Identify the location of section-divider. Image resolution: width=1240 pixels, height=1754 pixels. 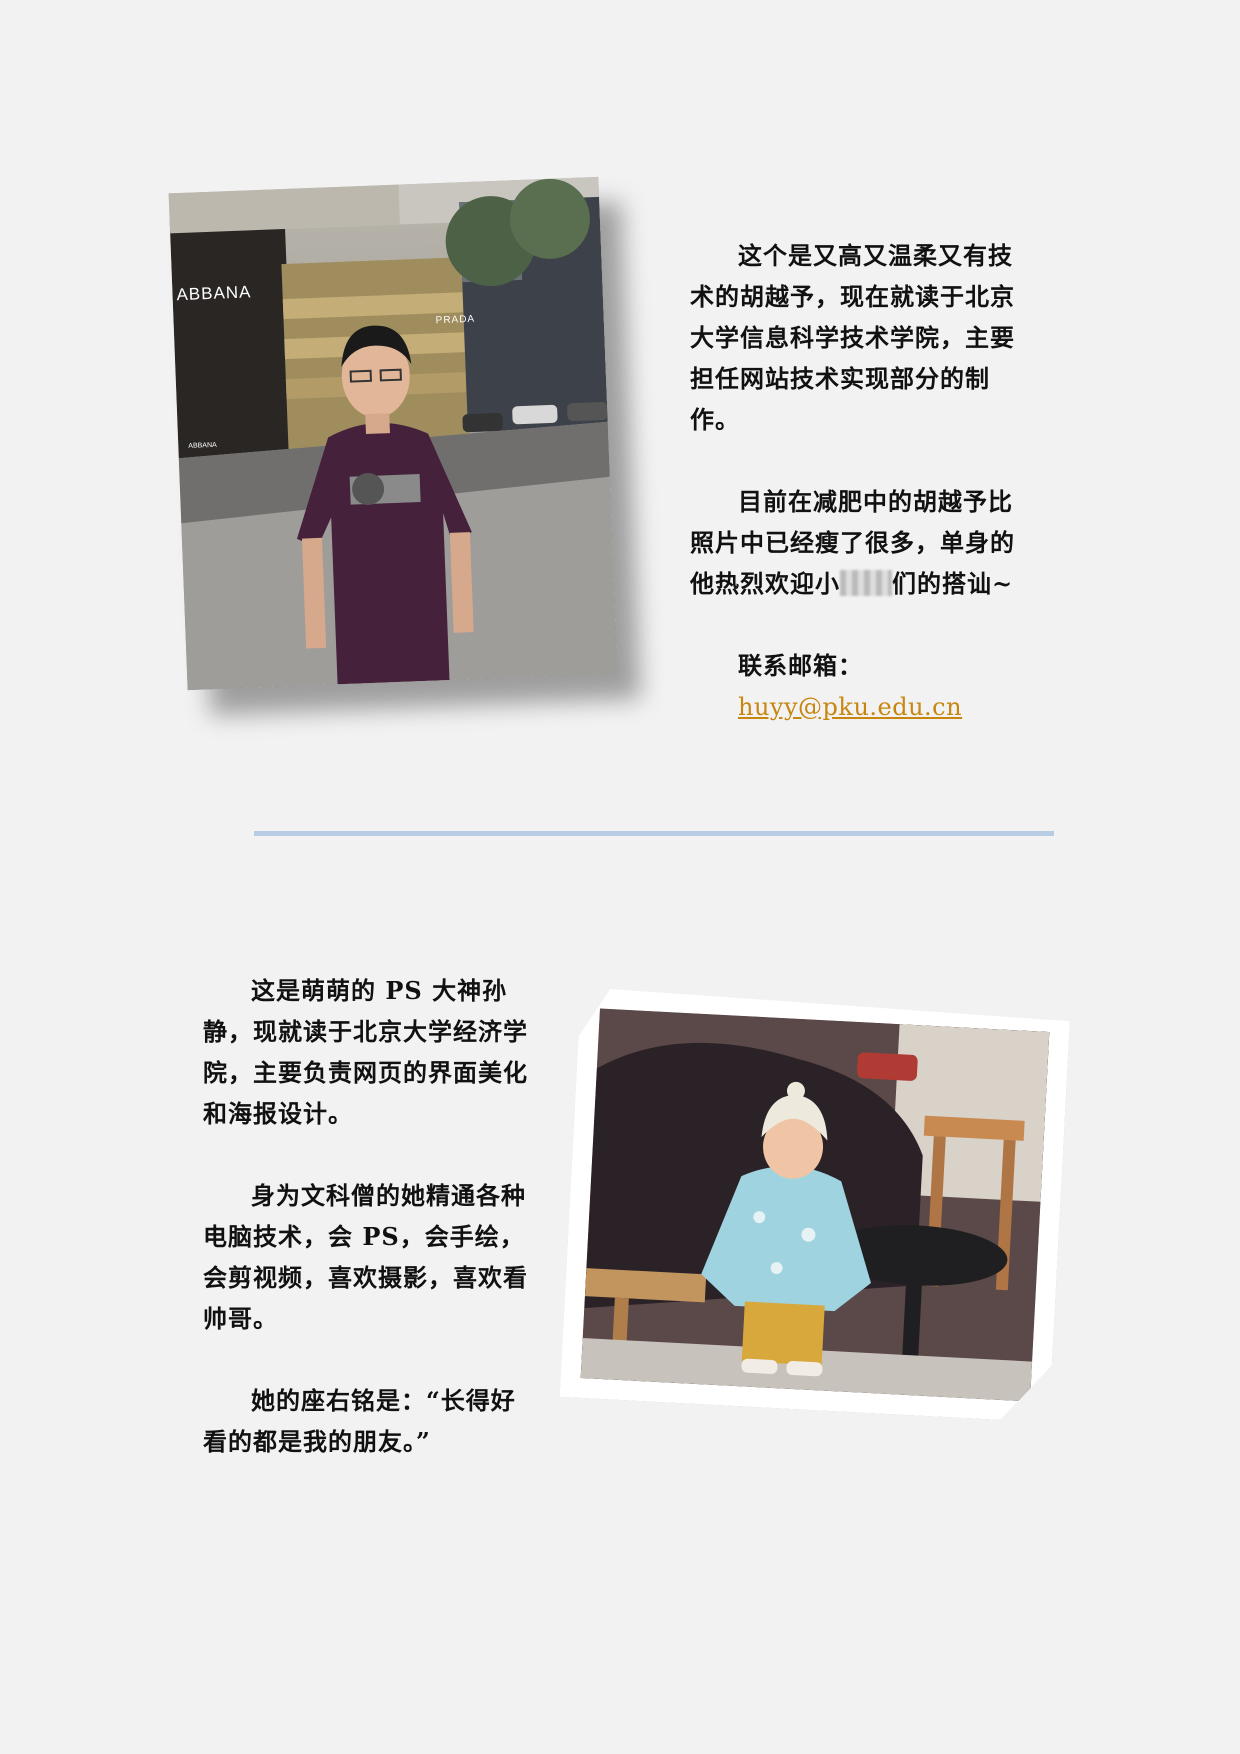
(654, 833).